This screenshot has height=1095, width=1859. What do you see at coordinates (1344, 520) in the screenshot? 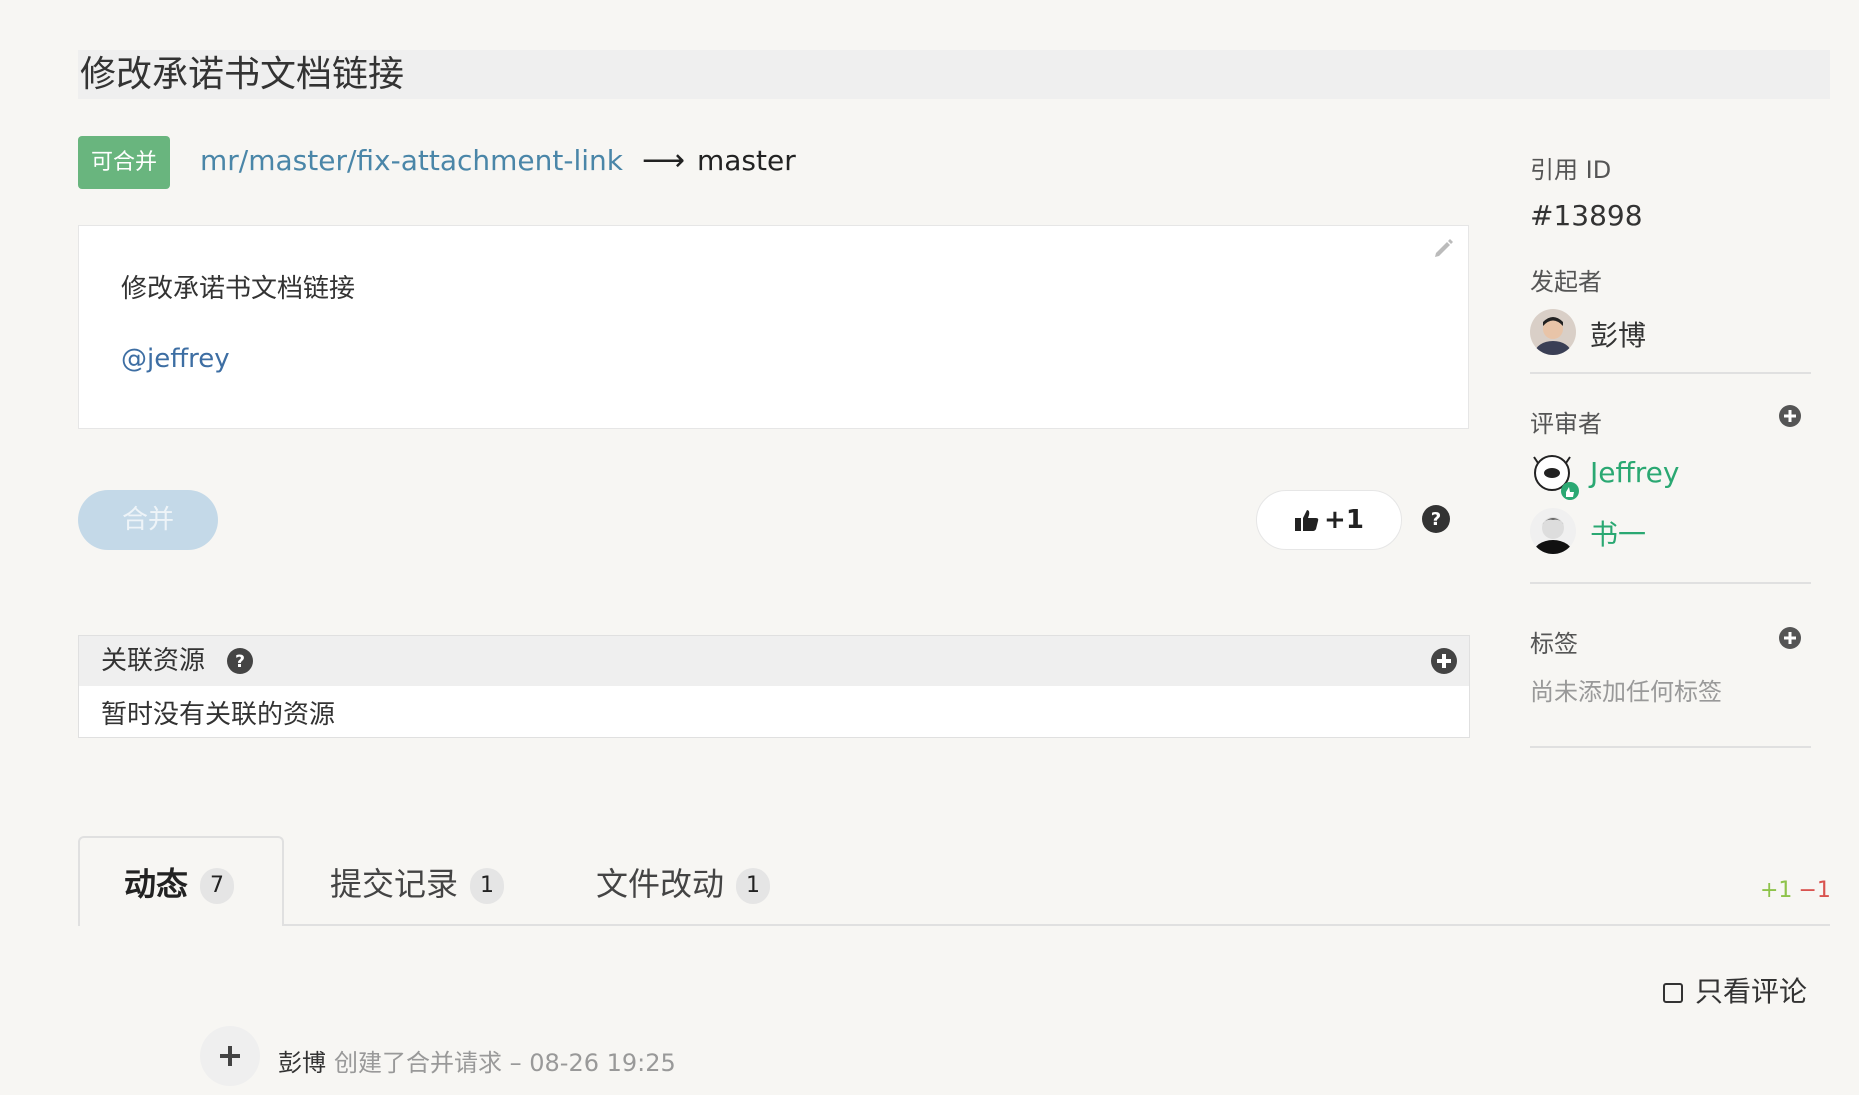
I see `like-count: +1` at bounding box center [1344, 520].